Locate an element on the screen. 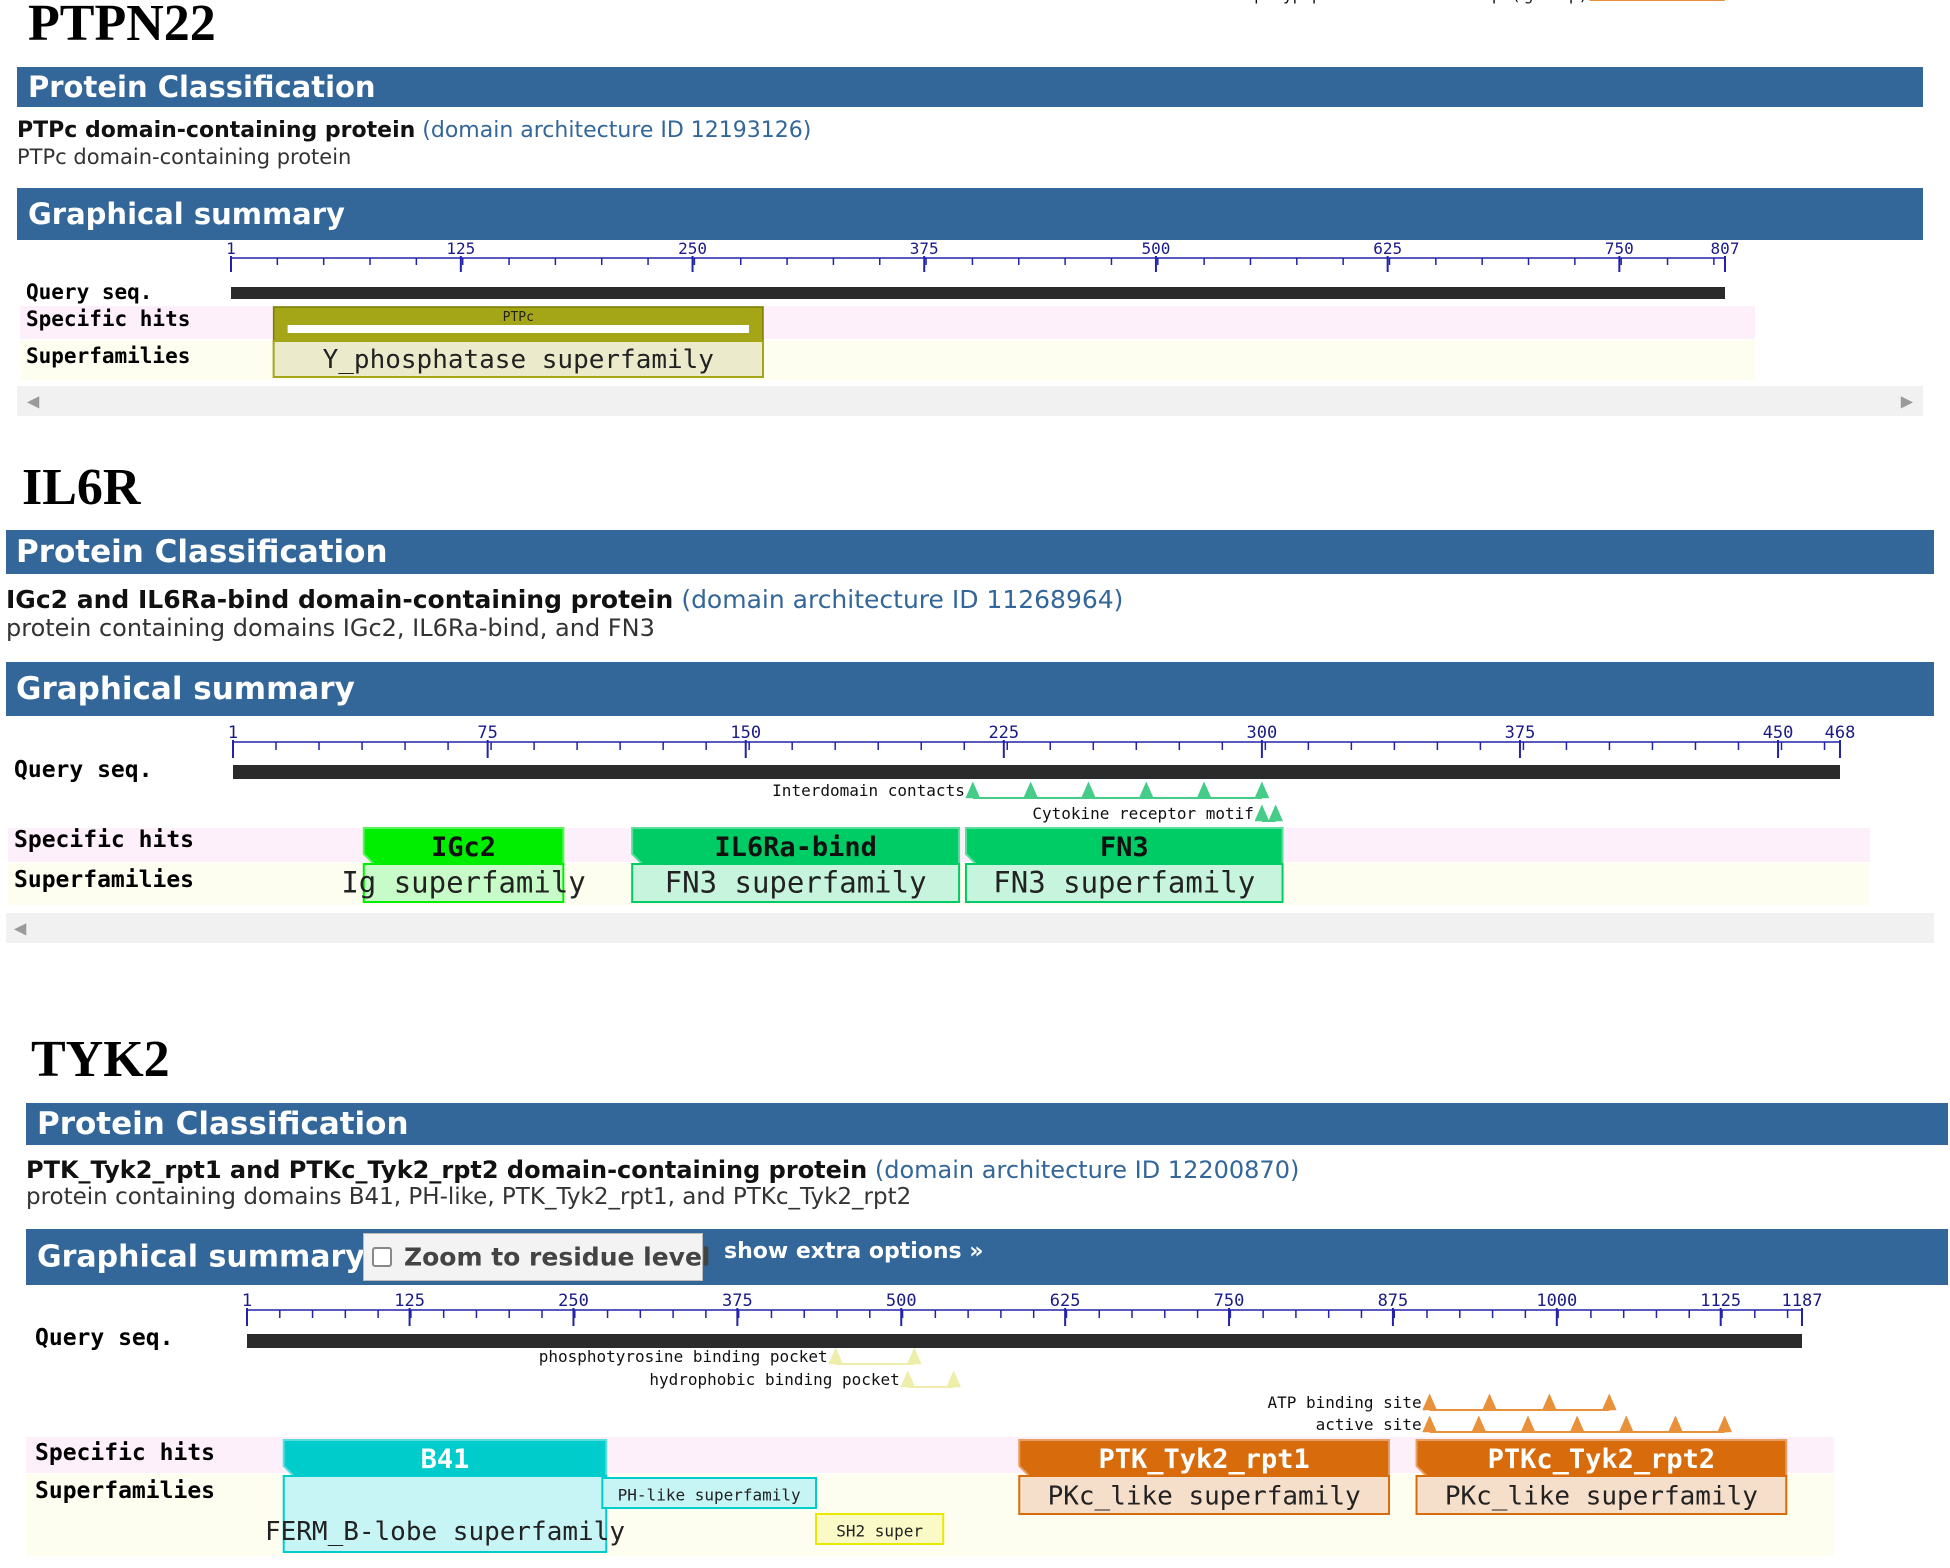 The image size is (1950, 1568). ruler-tick-label: 875 is located at coordinates (1393, 1301).